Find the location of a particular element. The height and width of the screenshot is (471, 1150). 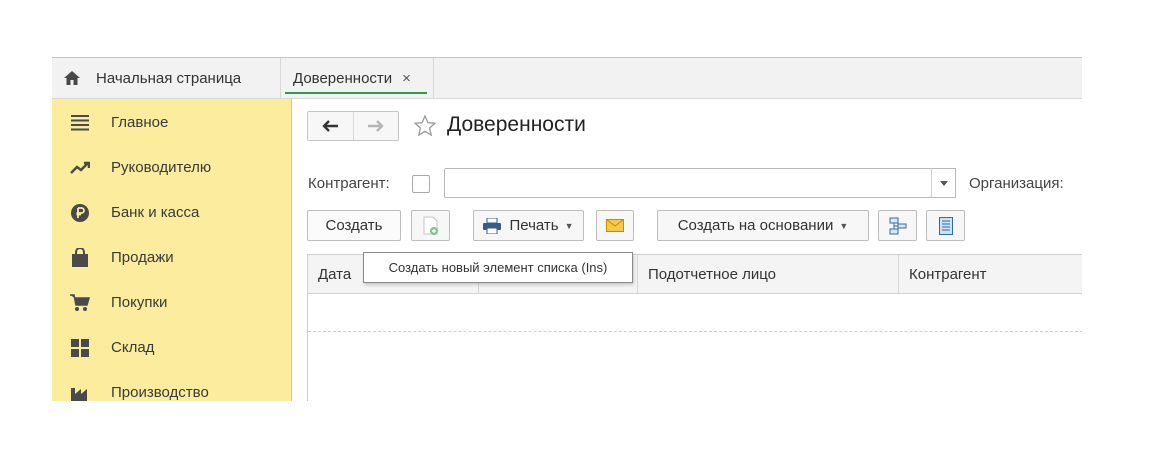

tab-powers-of-attorney: Доверенности × is located at coordinates (357, 78).